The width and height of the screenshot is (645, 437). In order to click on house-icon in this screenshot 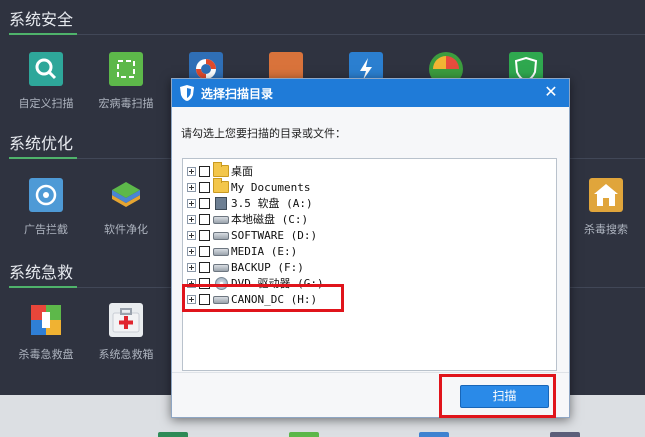, I will do `click(606, 195)`.